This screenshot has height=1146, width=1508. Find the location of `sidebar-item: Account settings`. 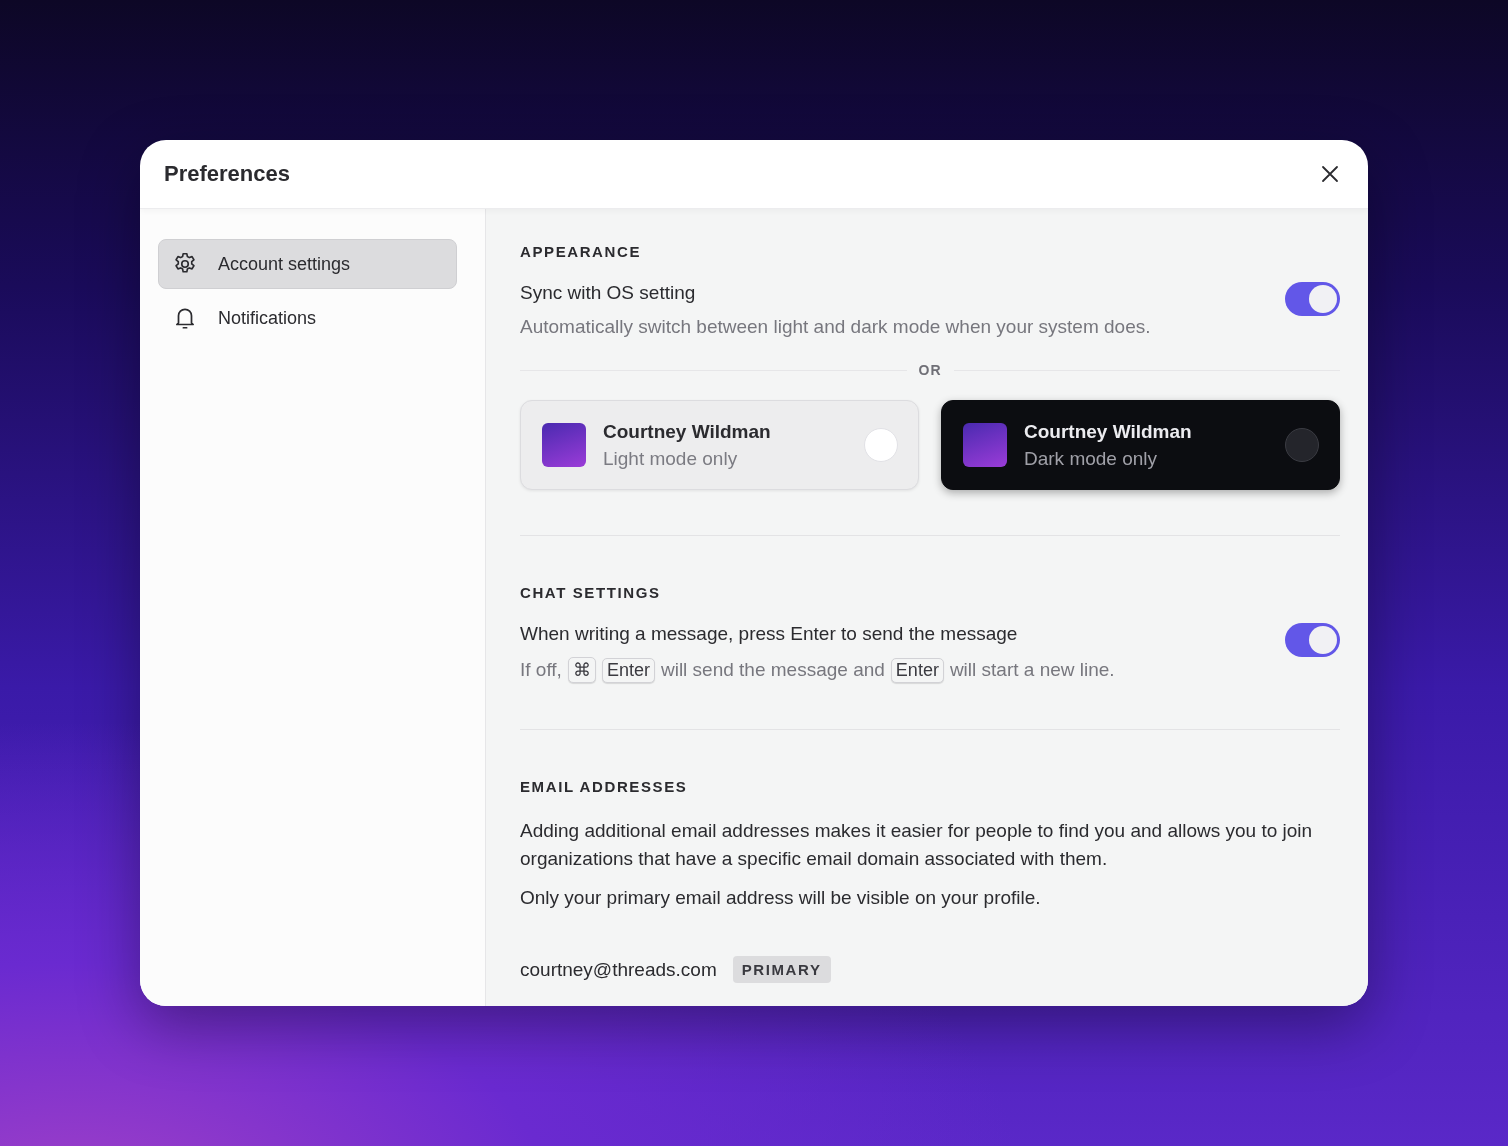

sidebar-item: Account settings is located at coordinates (307, 264).